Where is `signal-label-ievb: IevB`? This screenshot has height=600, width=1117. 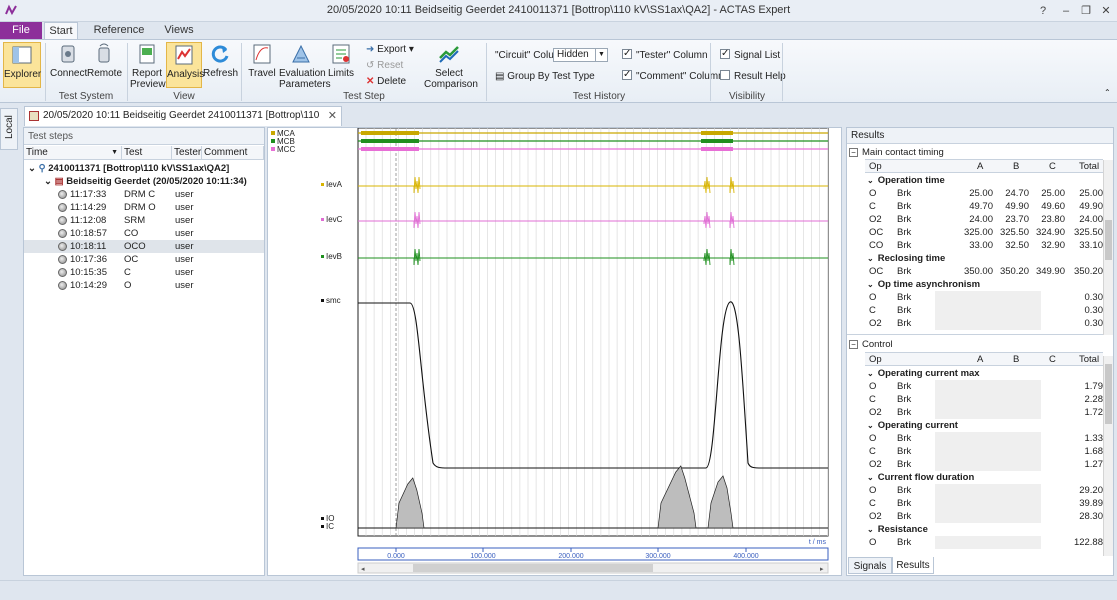
signal-label-ievb: IevB is located at coordinates (334, 256).